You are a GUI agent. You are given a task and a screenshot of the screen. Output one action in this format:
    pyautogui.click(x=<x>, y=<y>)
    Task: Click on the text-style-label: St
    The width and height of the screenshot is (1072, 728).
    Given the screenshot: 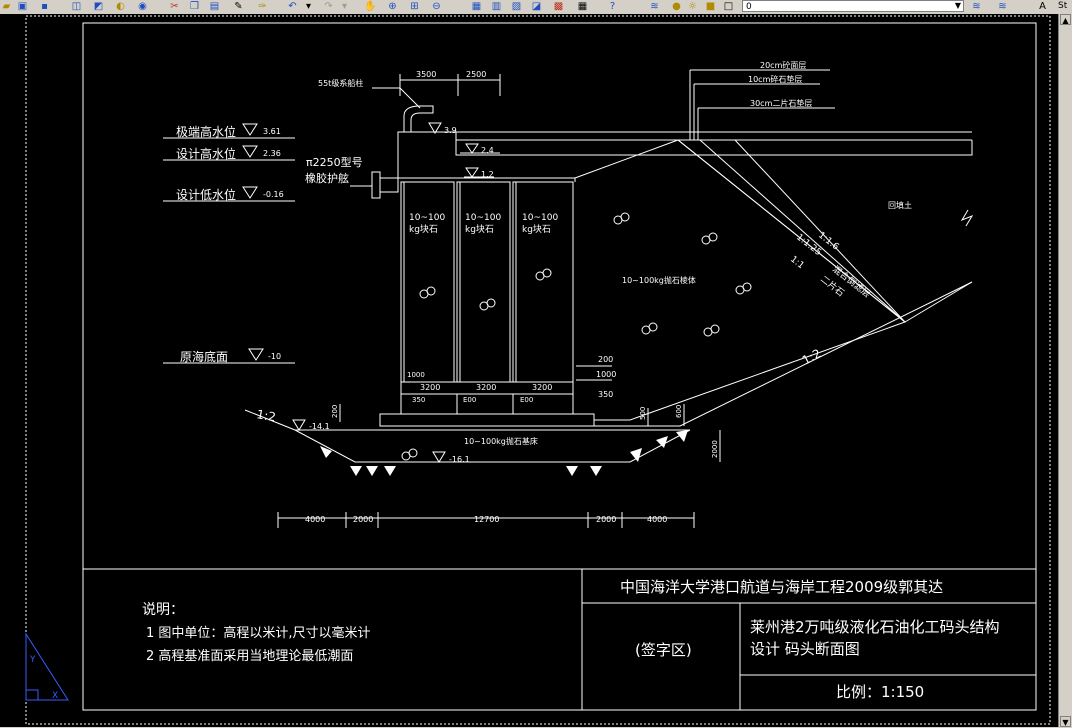 What is the action you would take?
    pyautogui.click(x=1063, y=6)
    